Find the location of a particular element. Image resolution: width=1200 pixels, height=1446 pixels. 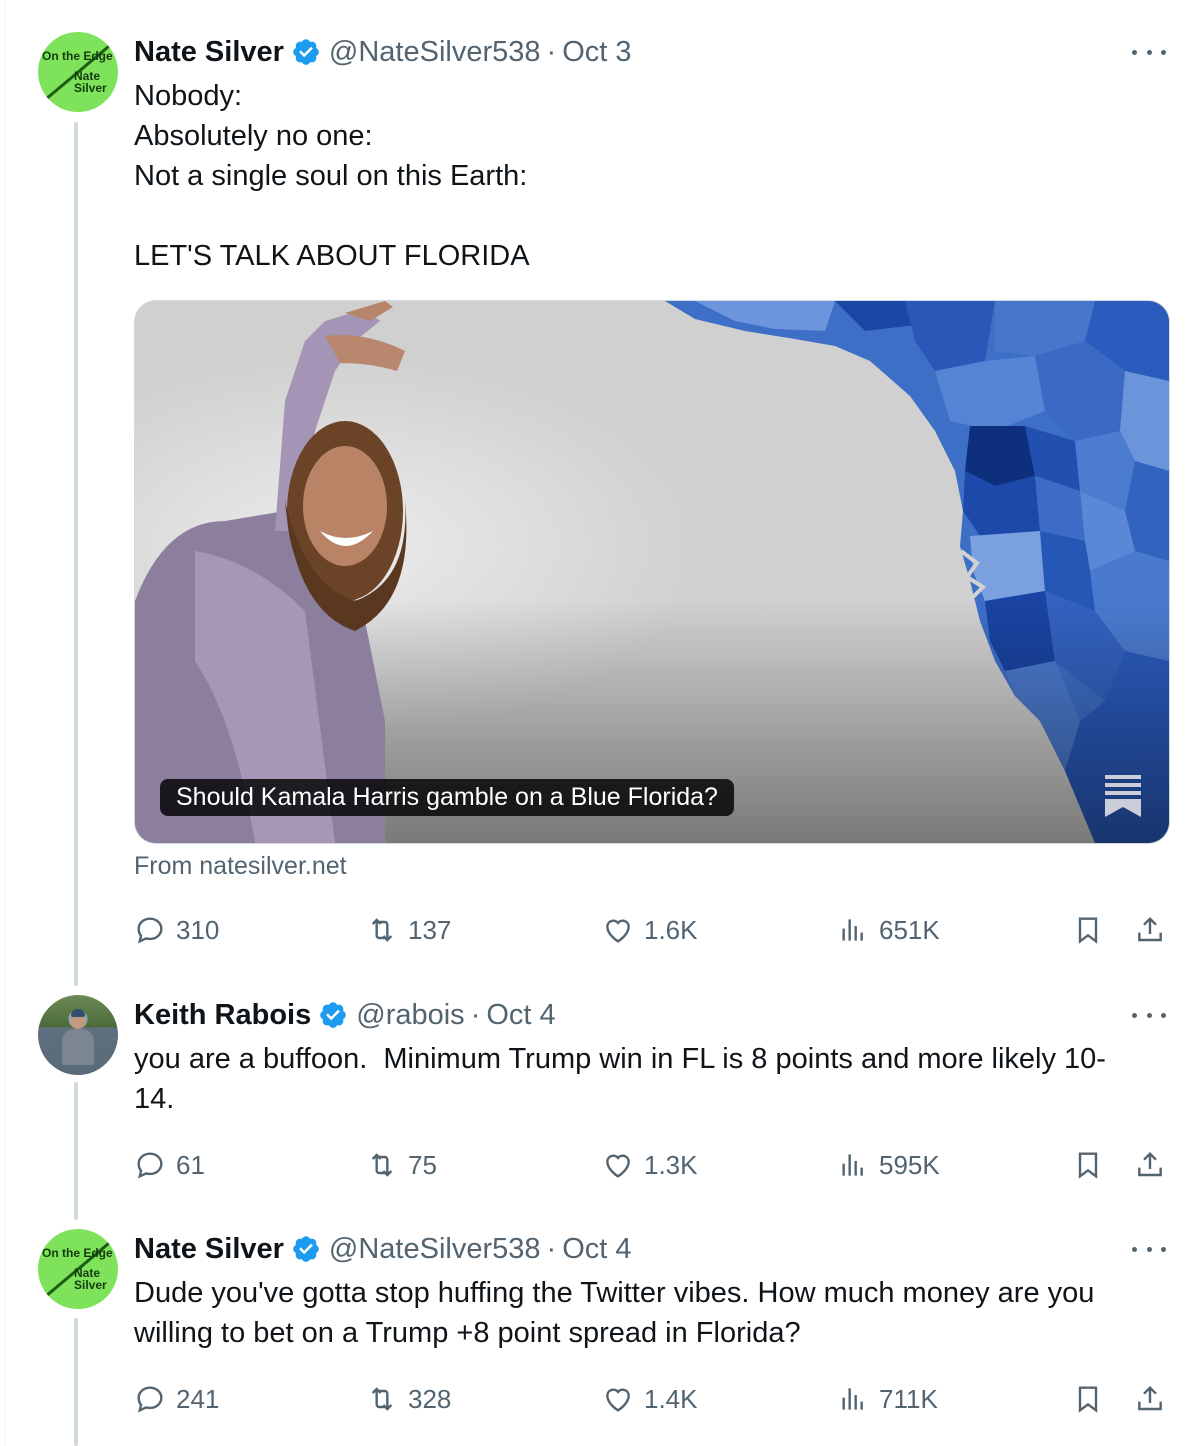

repost-count: 137 is located at coordinates (430, 929).